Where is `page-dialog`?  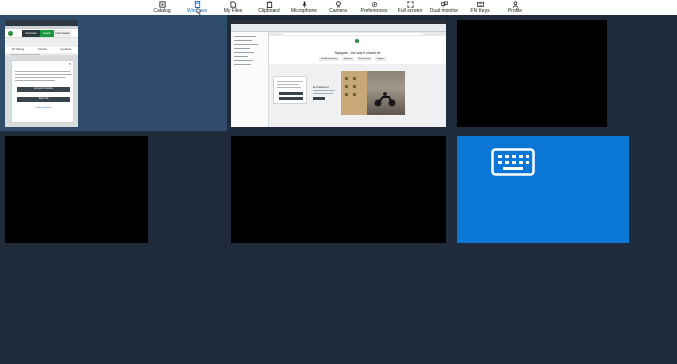 page-dialog is located at coordinates (290, 90).